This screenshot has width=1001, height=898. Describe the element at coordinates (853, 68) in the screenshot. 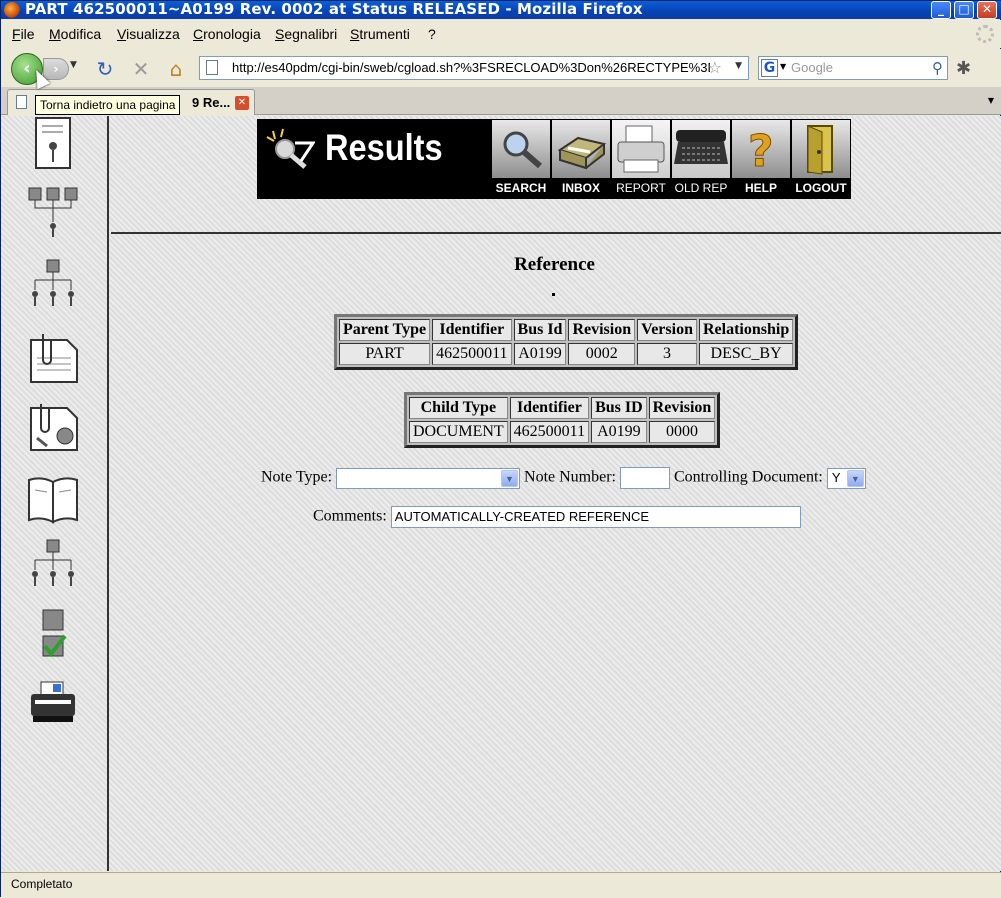

I see `search-bar: G ▼ Google ⚲` at that location.